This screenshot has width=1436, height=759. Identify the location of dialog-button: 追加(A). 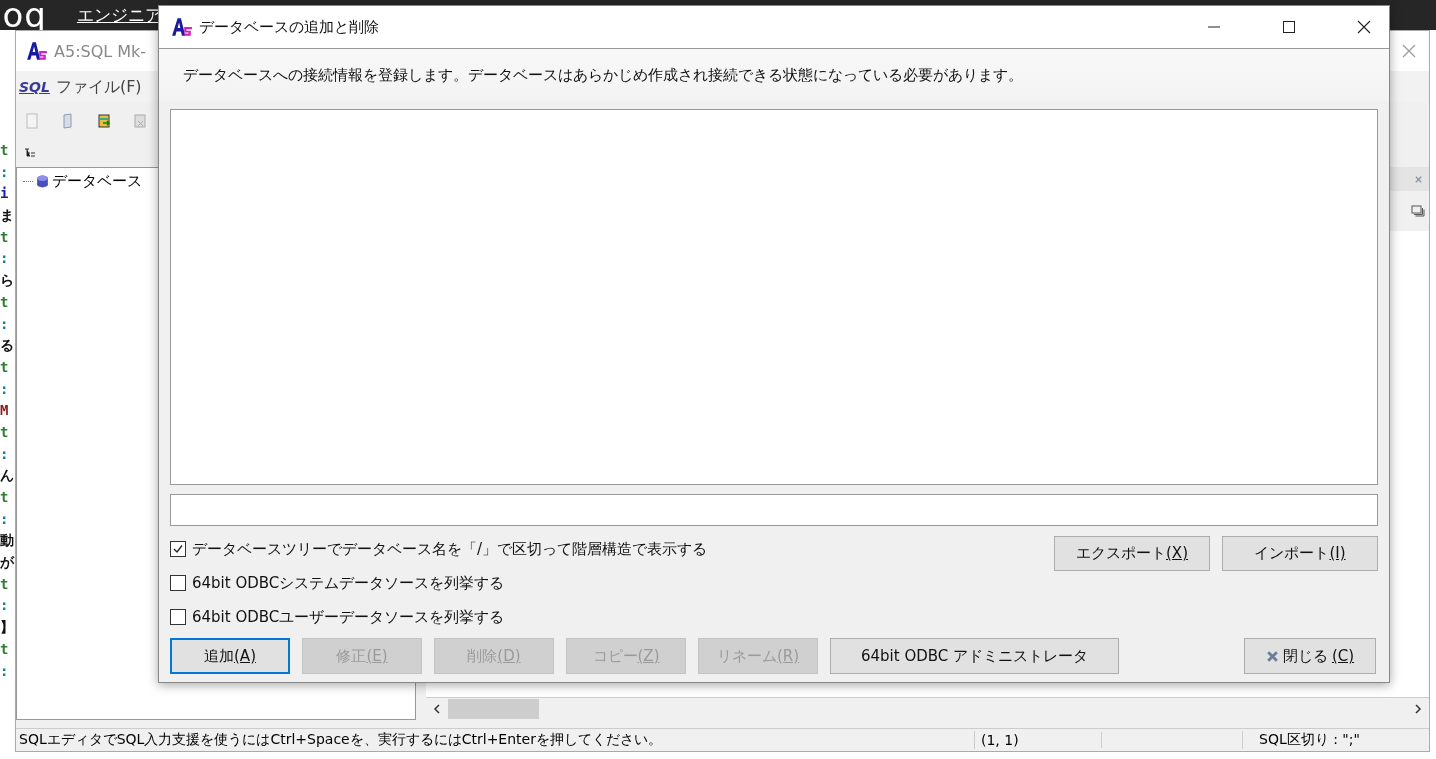
(230, 656).